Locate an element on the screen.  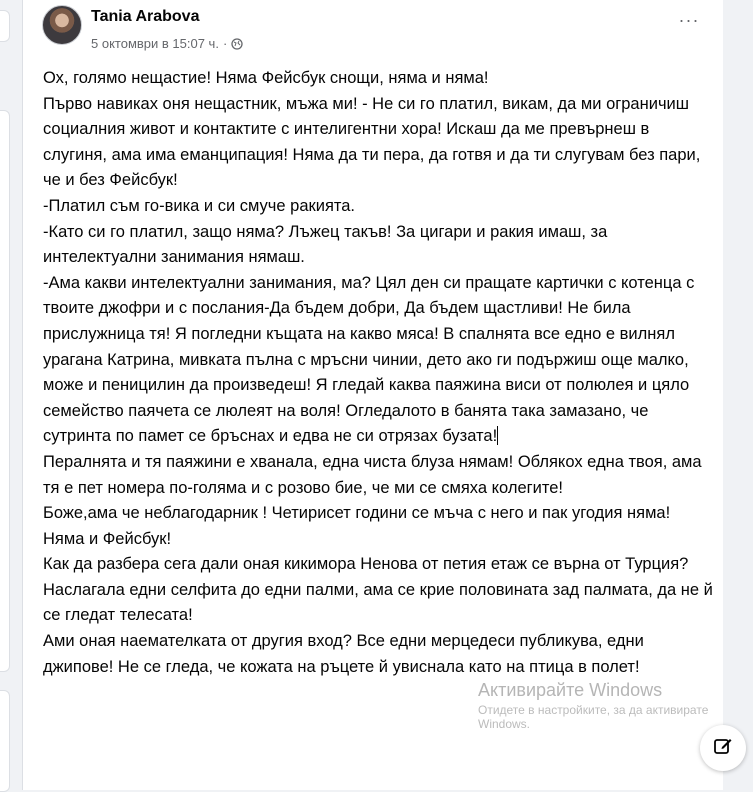
author-name: Tania Arabova is located at coordinates (145, 17).